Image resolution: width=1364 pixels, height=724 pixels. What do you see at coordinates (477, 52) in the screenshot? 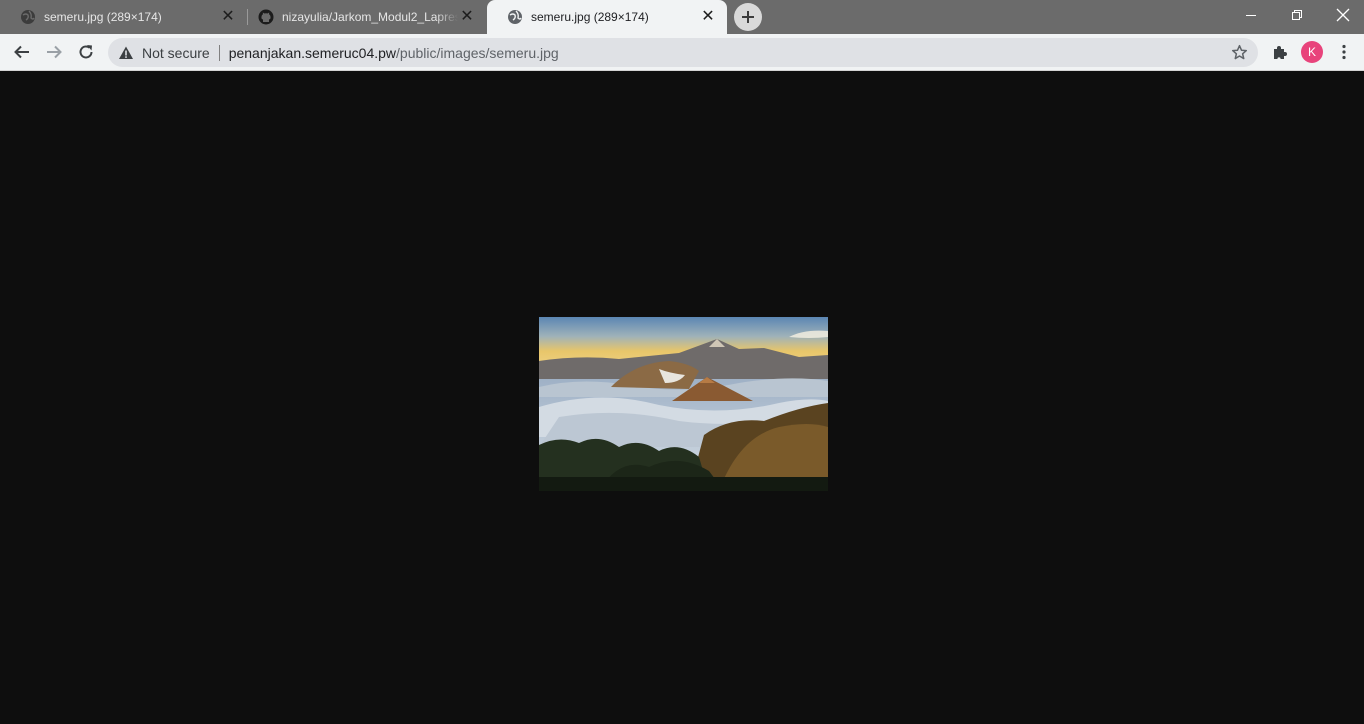
I see `url-path: /public/images/semeru.jpg` at bounding box center [477, 52].